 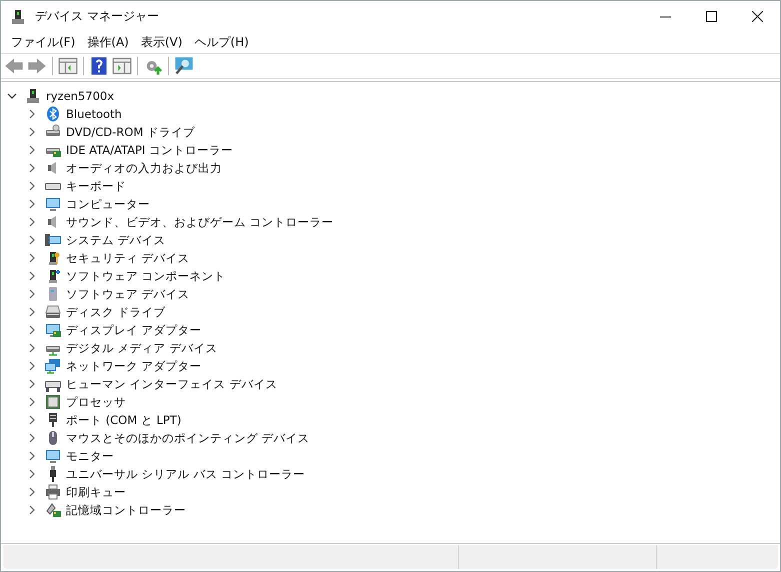 I want to click on tree-item-label: ソフトウェア デバイス, so click(x=128, y=294).